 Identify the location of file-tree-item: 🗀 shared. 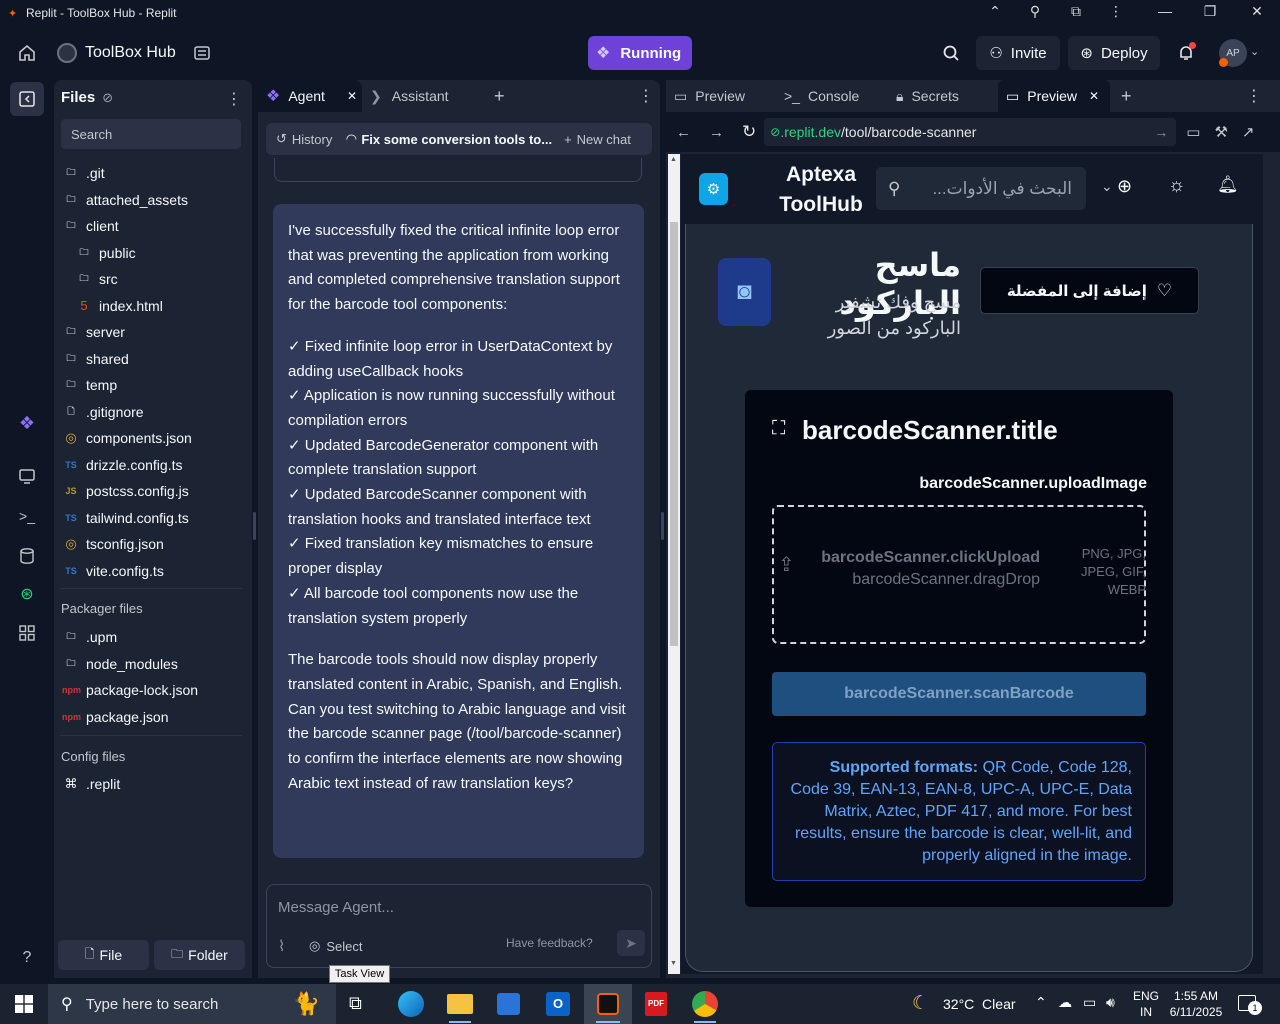
(95, 359).